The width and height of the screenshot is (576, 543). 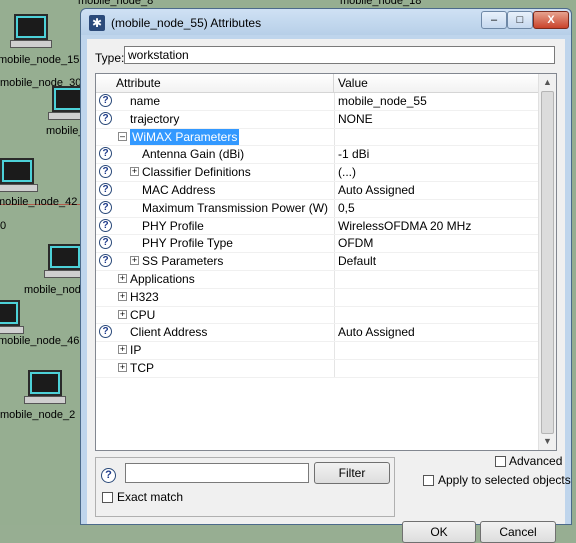 What do you see at coordinates (428, 480) in the screenshot?
I see `apply-selected-checkbox` at bounding box center [428, 480].